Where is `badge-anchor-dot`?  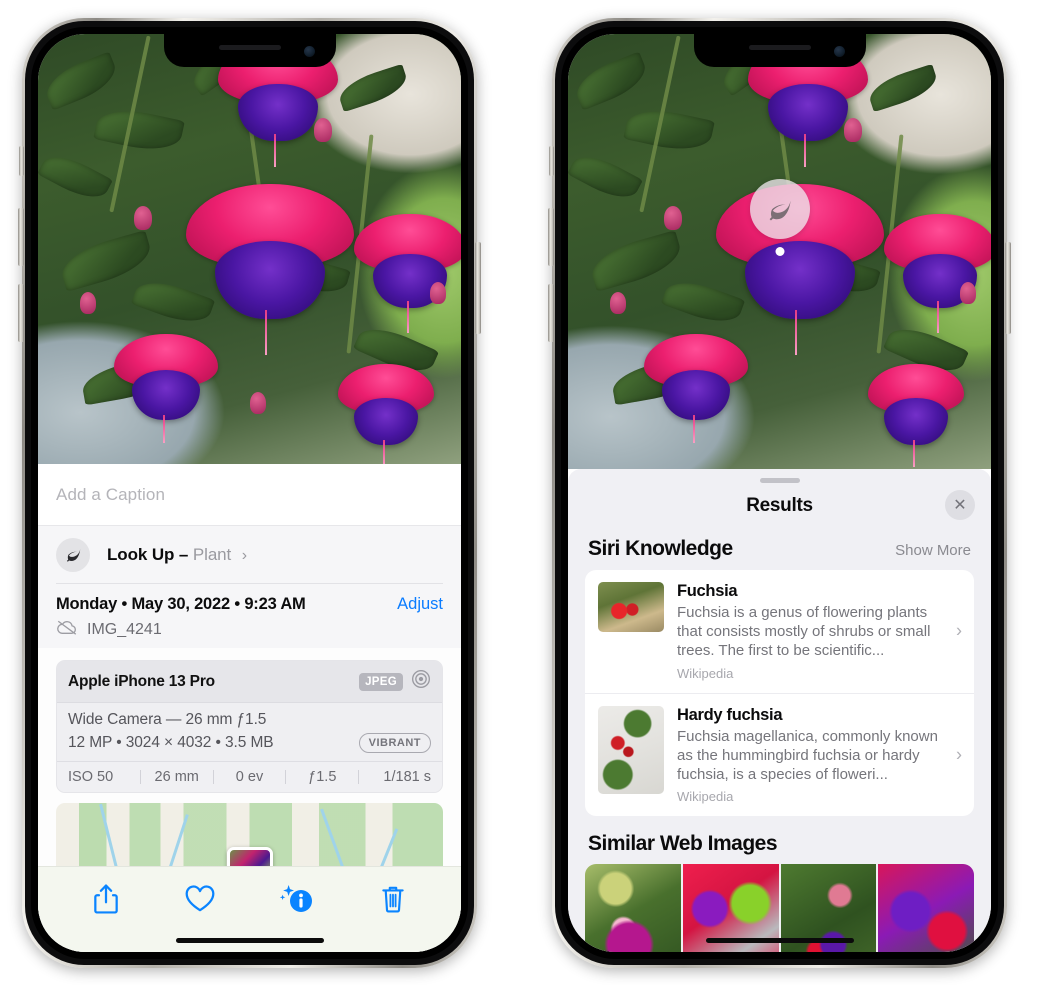
badge-anchor-dot is located at coordinates (780, 251).